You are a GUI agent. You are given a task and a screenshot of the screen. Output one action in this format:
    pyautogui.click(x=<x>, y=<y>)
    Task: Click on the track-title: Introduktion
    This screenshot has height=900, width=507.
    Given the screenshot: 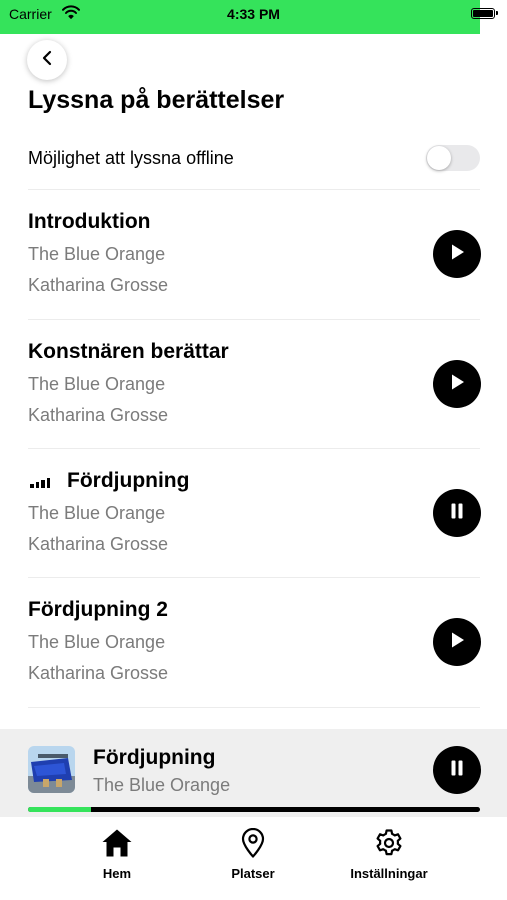 What is the action you would take?
    pyautogui.click(x=89, y=221)
    